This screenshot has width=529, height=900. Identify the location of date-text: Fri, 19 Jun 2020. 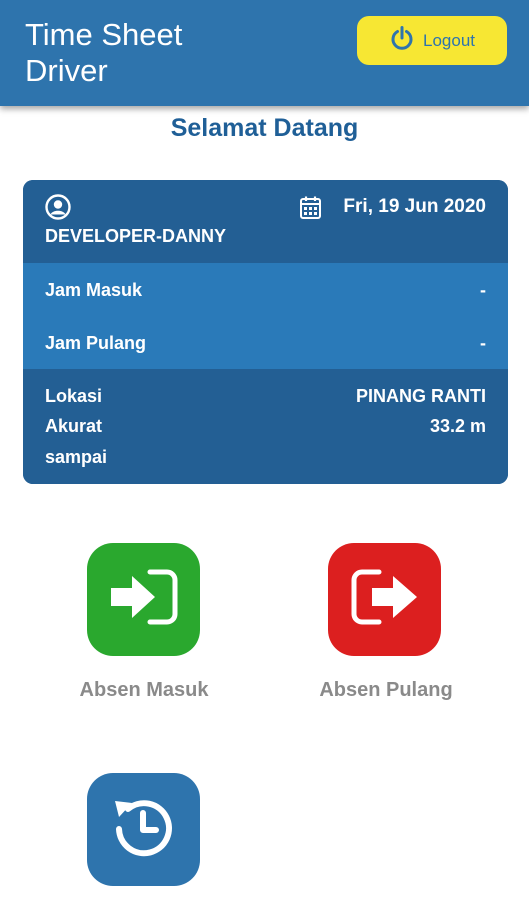
(414, 206).